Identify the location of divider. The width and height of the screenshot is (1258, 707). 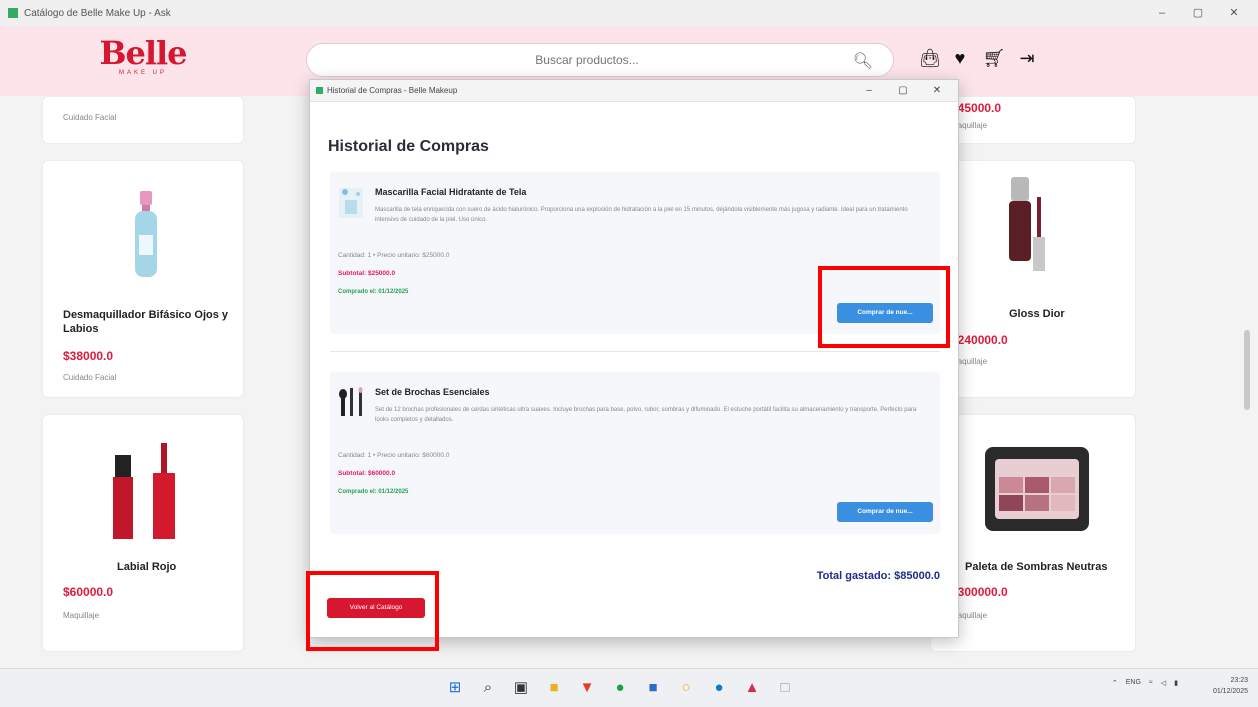
(635, 351).